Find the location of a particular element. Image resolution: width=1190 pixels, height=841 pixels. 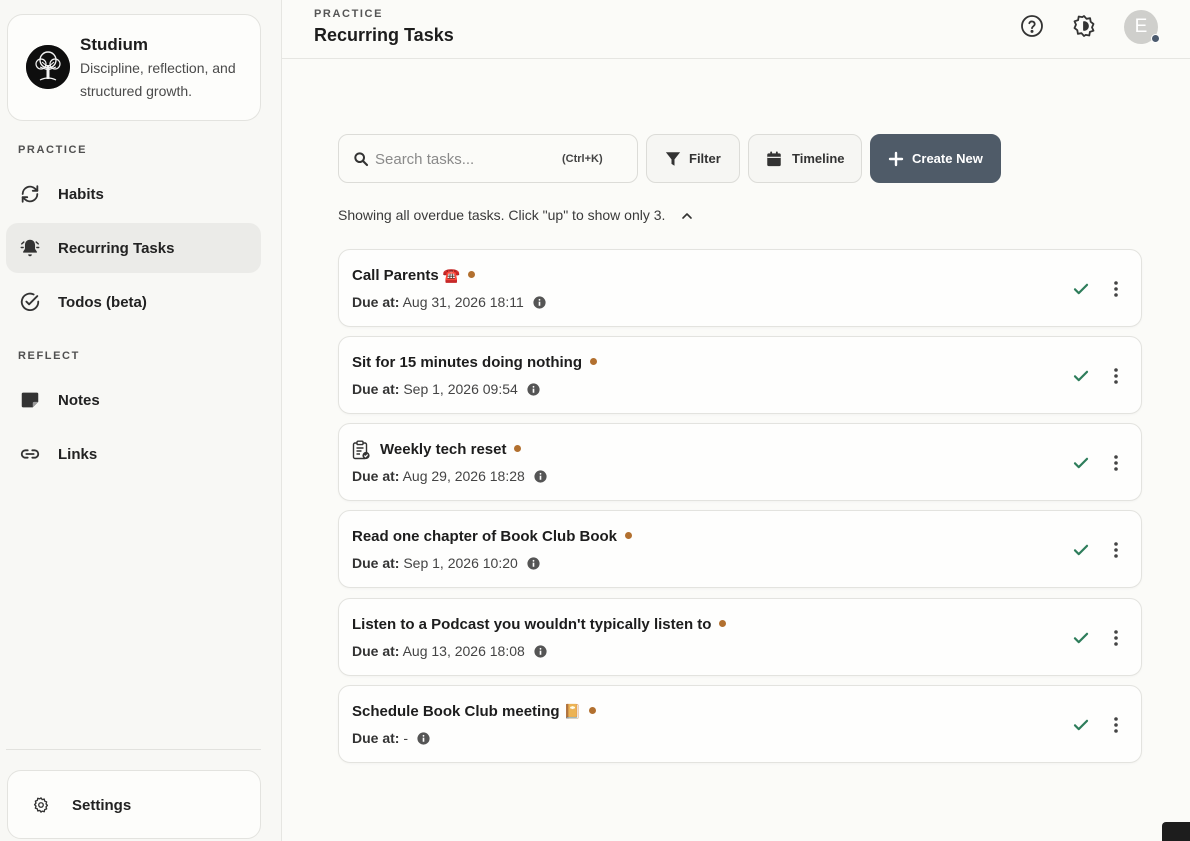

task-title-row: Call Parents ☎️ is located at coordinates (414, 275).